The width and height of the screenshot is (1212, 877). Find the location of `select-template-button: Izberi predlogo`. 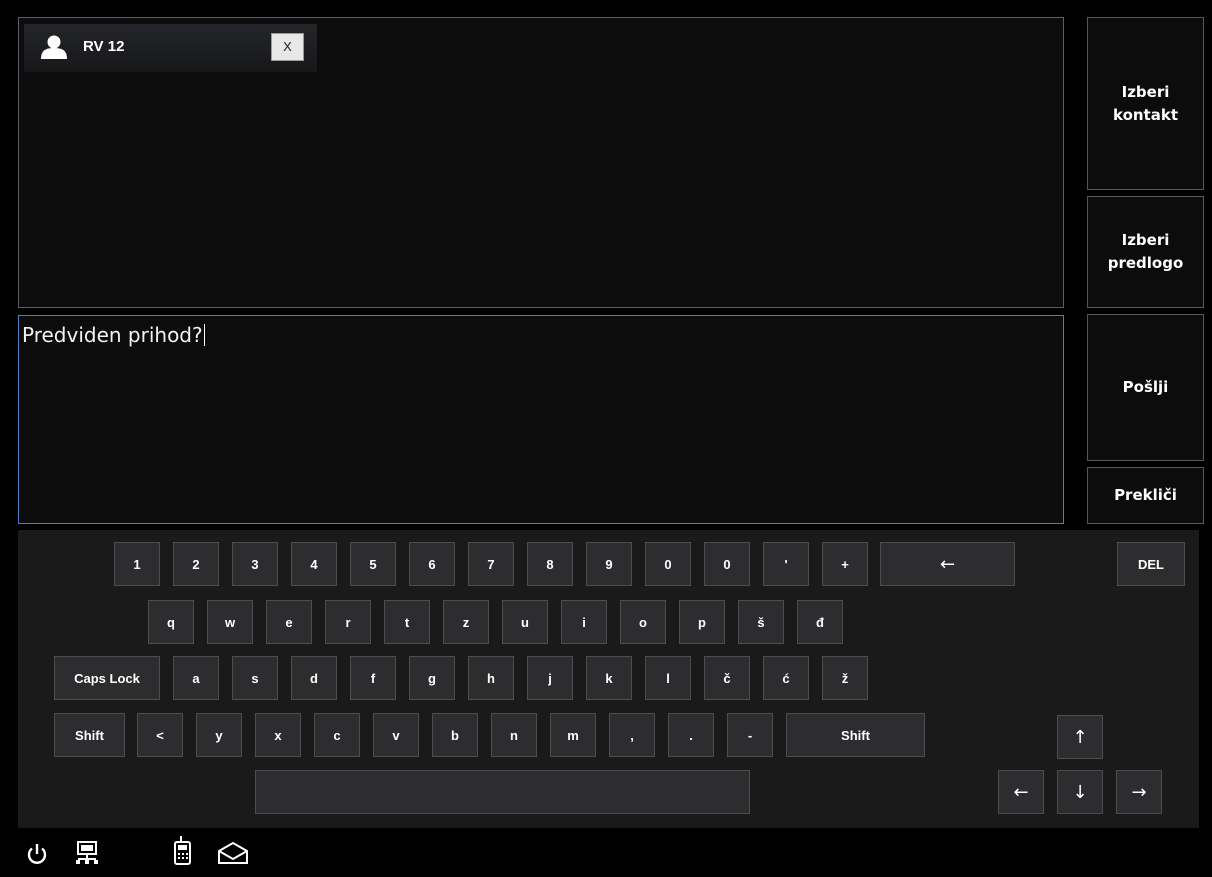

select-template-button: Izberi predlogo is located at coordinates (1145, 252).